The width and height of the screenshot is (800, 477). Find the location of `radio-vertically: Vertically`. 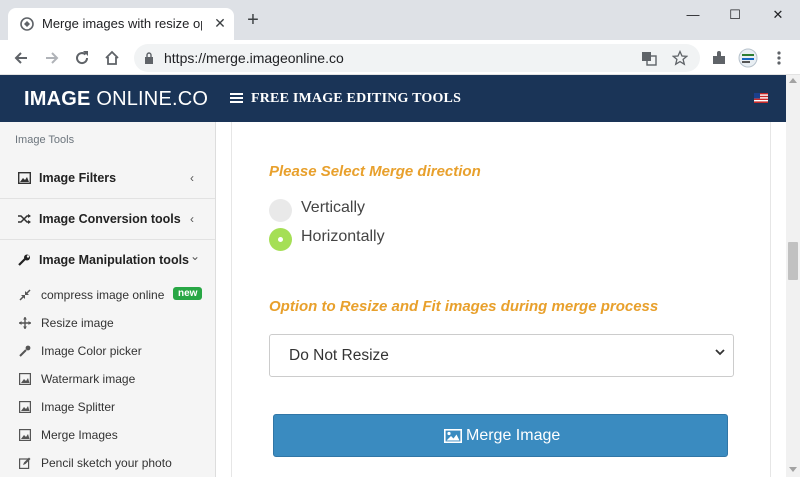

radio-vertically: Vertically is located at coordinates (382, 209).